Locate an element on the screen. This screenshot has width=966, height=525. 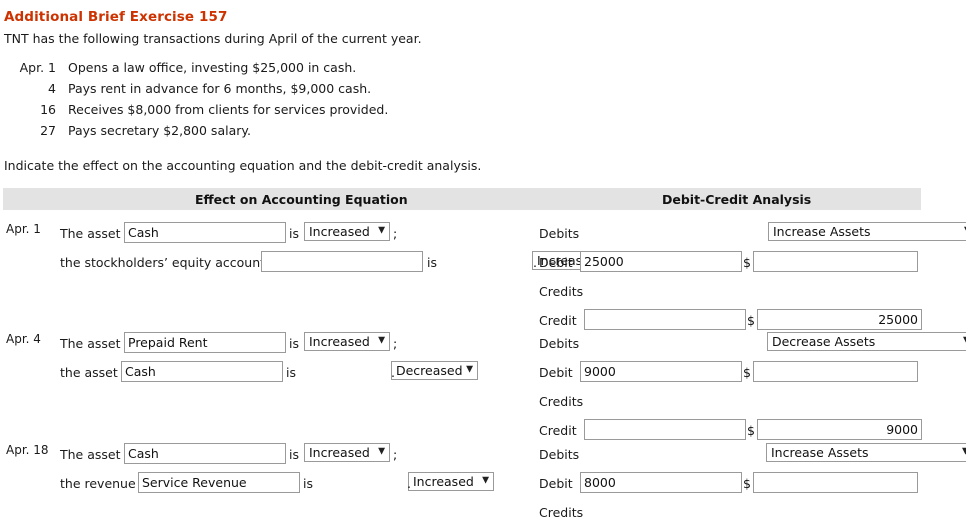
effect-select-1a-value: Increased is located at coordinates (339, 231).